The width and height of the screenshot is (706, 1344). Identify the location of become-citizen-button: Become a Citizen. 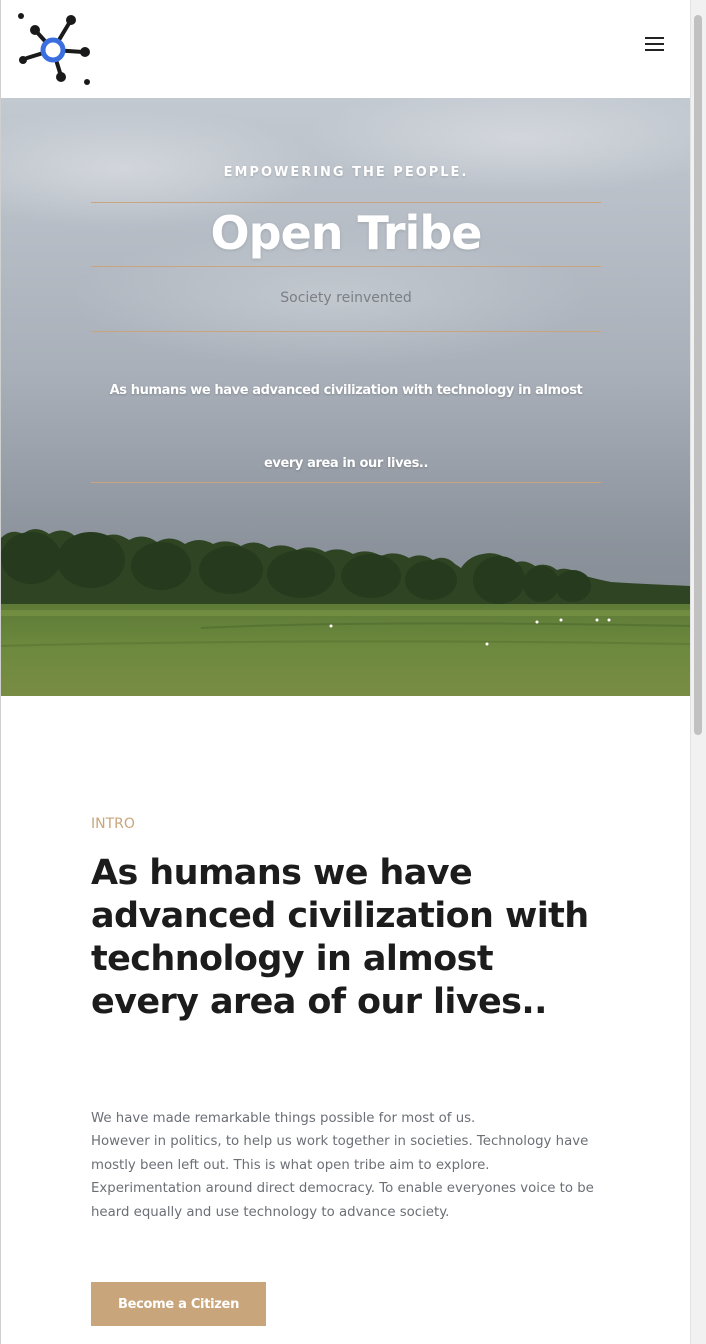
(178, 1304).